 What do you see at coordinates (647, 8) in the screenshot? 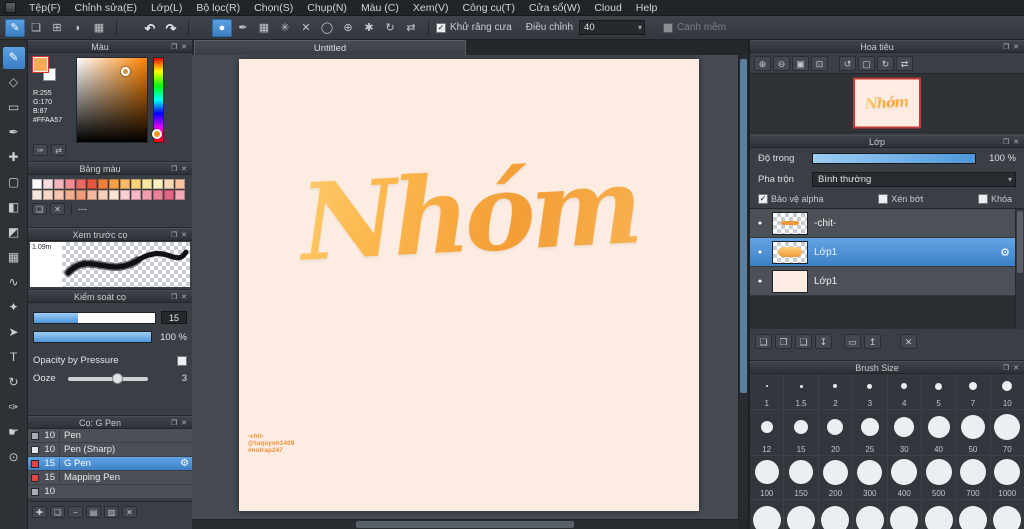
I see `menu-item: Help` at bounding box center [647, 8].